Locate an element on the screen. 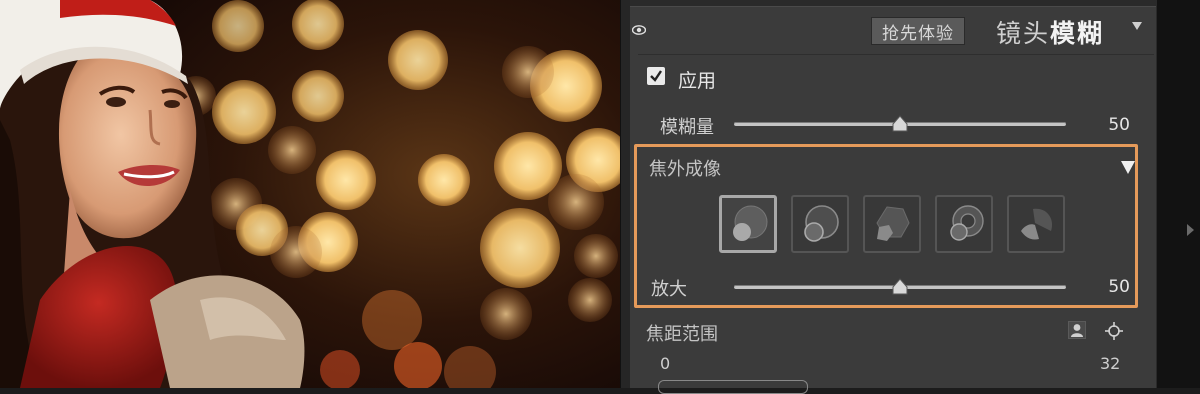 The height and width of the screenshot is (394, 1200). panel-header: 抢先体验 镜头模糊 is located at coordinates (893, 32).